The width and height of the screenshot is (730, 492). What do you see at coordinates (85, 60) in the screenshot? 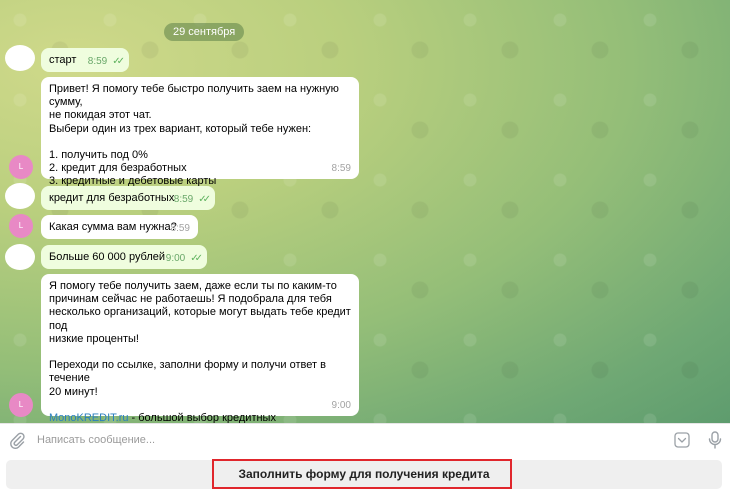
I see `message-outgoing: старт 8:59 ✓✓` at bounding box center [85, 60].